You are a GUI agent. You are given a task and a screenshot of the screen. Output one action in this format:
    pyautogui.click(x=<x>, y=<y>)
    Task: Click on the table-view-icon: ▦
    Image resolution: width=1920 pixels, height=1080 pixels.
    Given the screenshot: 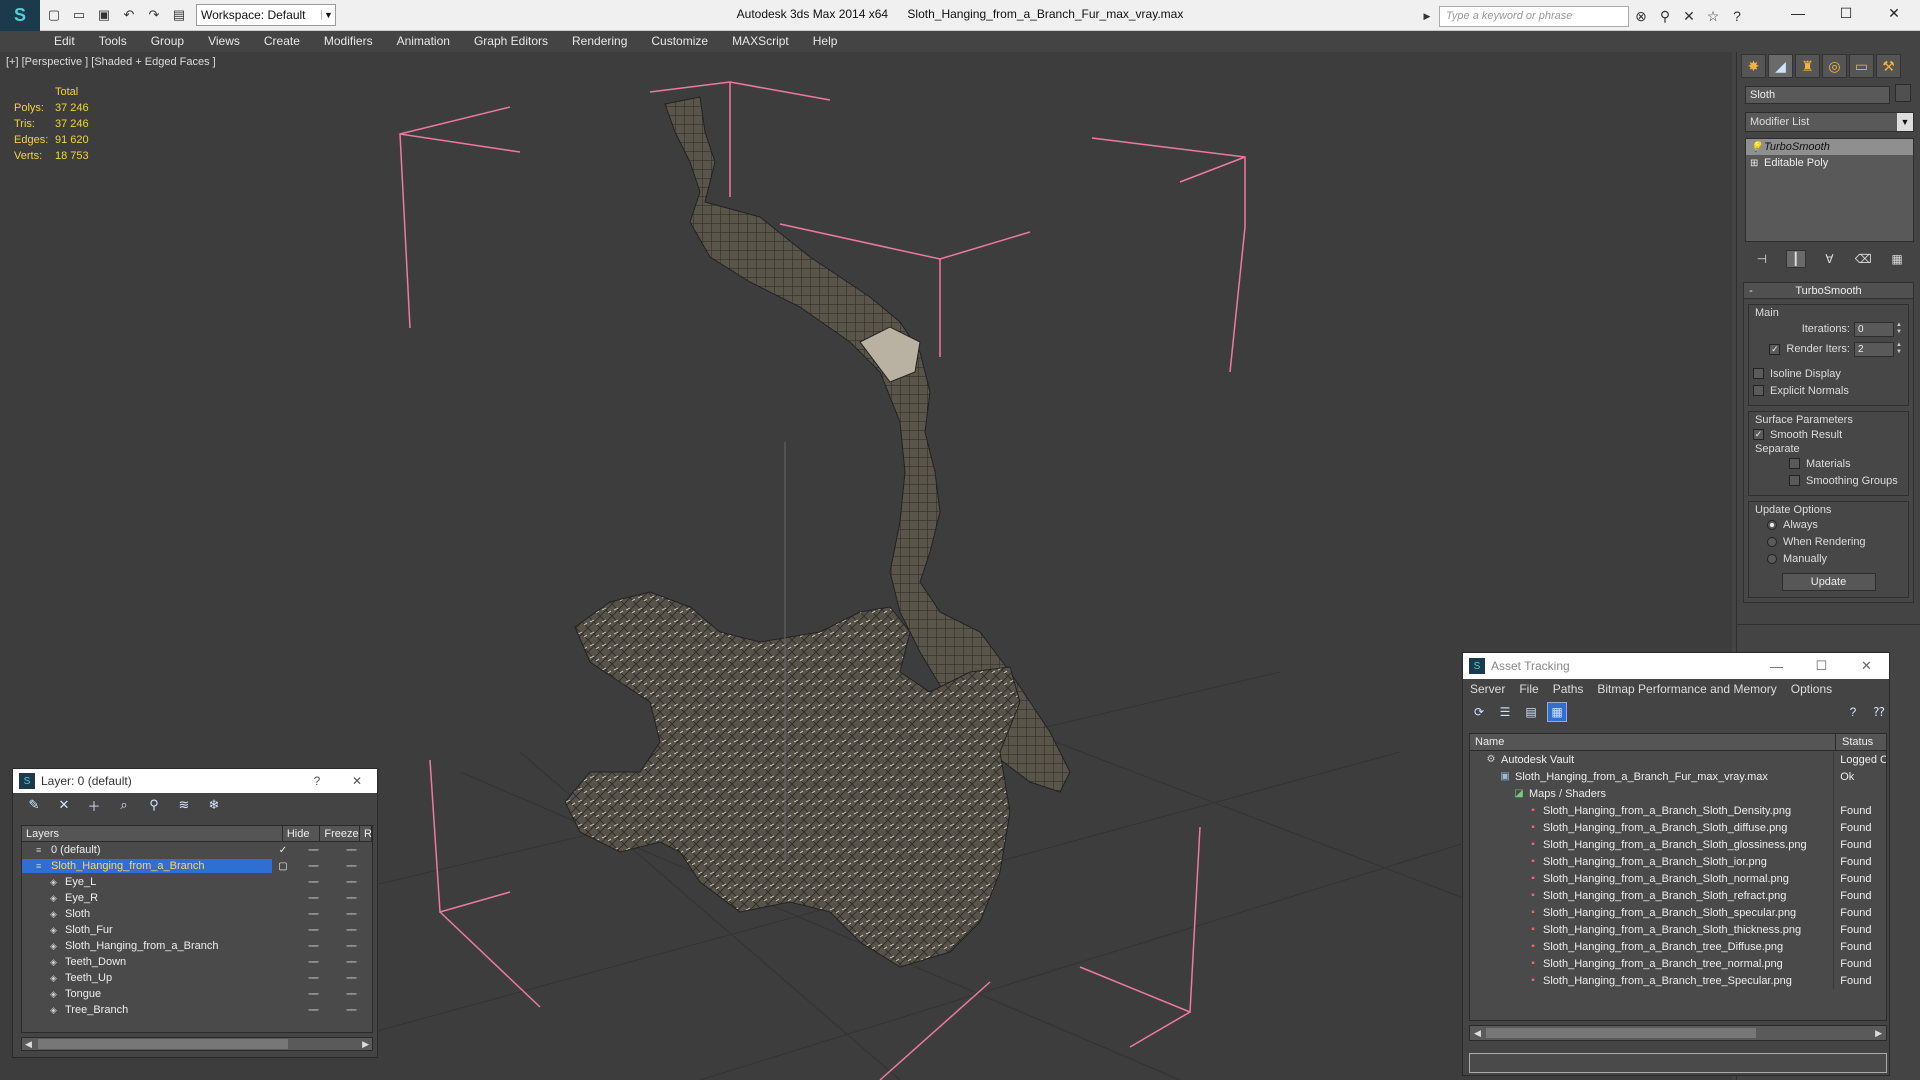 What is the action you would take?
    pyautogui.click(x=1557, y=712)
    